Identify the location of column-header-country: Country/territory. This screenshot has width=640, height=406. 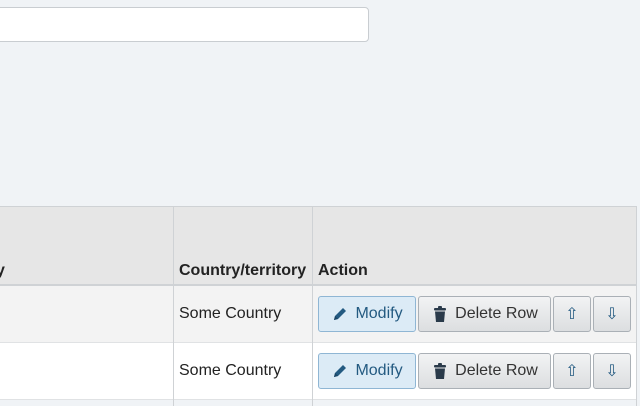
(242, 271).